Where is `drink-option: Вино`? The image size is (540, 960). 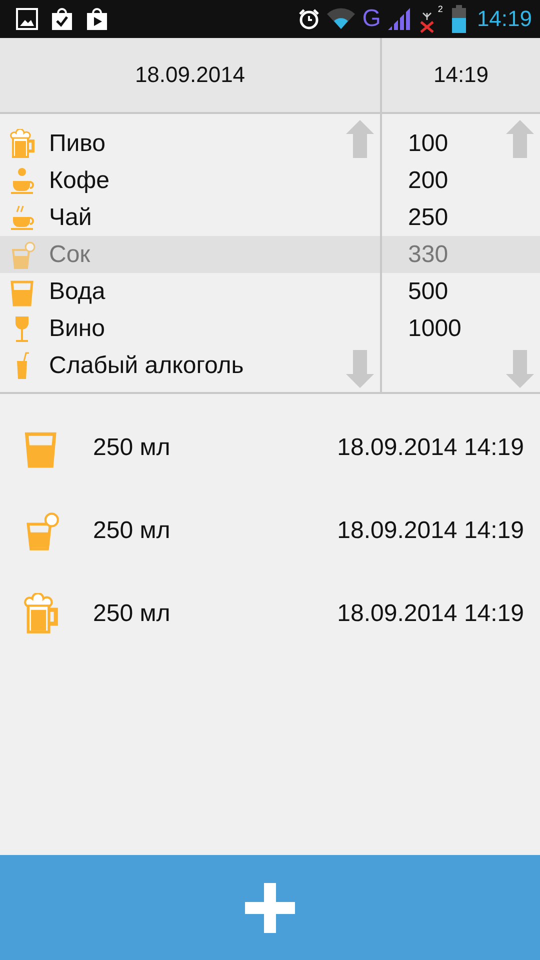
drink-option: Вино is located at coordinates (190, 328).